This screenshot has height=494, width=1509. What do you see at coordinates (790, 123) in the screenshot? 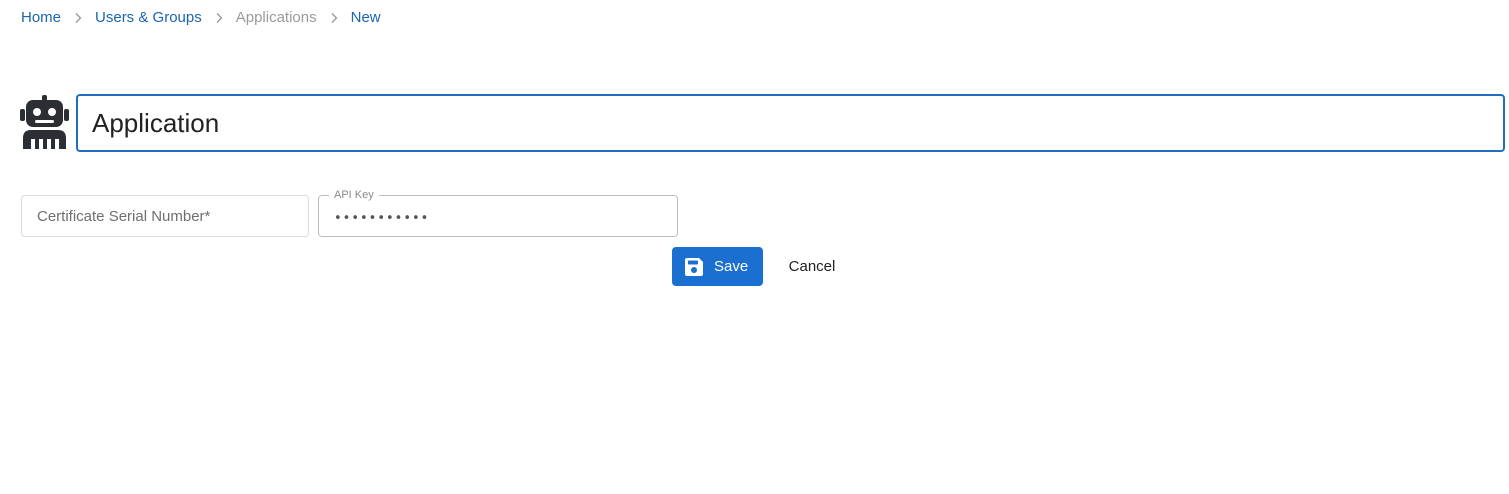
I see `application-name-input` at bounding box center [790, 123].